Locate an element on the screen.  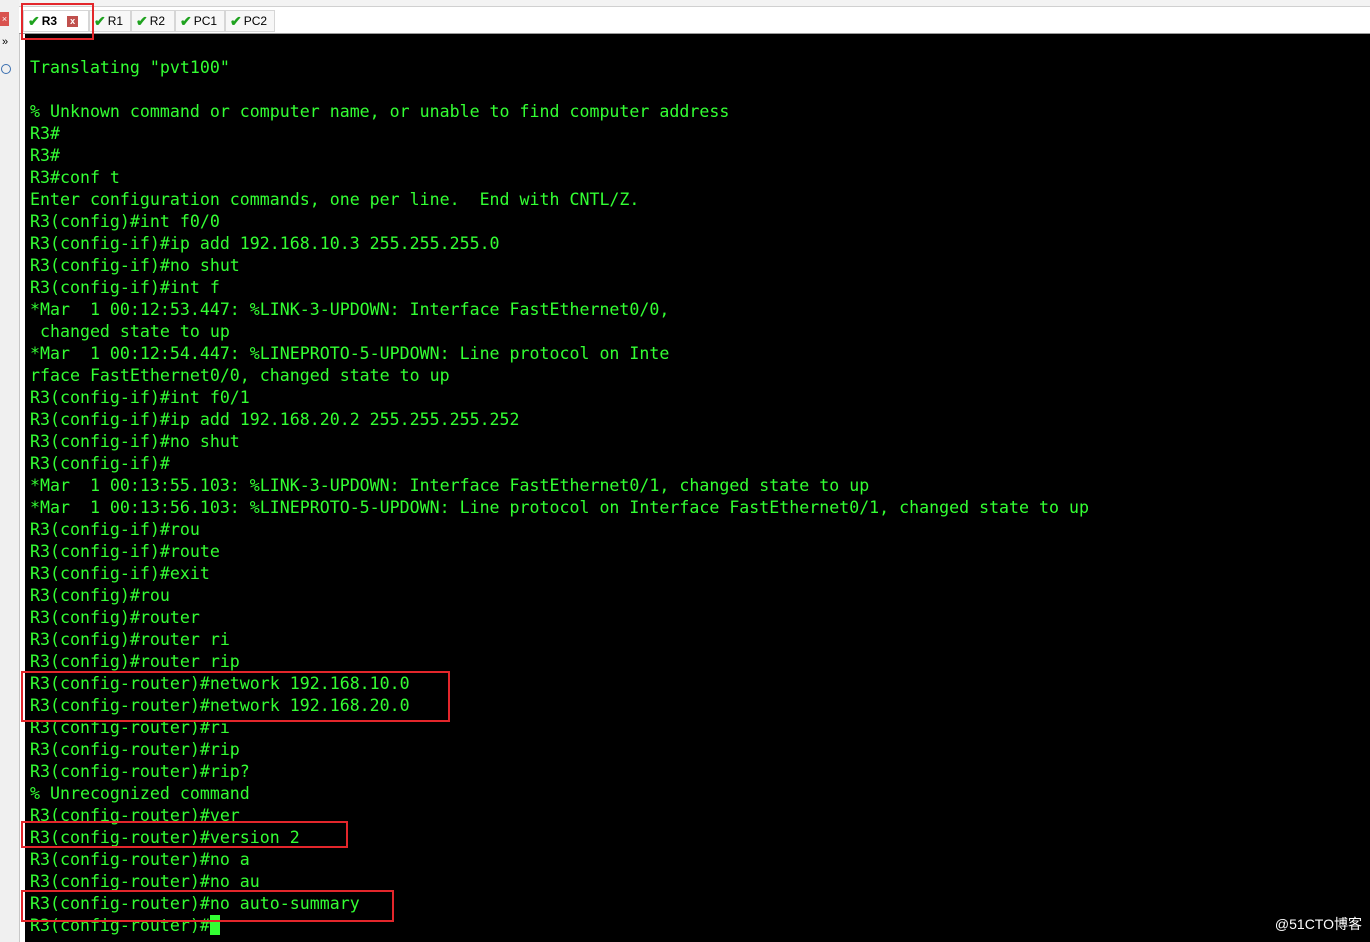
terminal-line: R3#conf t is located at coordinates (75, 177).